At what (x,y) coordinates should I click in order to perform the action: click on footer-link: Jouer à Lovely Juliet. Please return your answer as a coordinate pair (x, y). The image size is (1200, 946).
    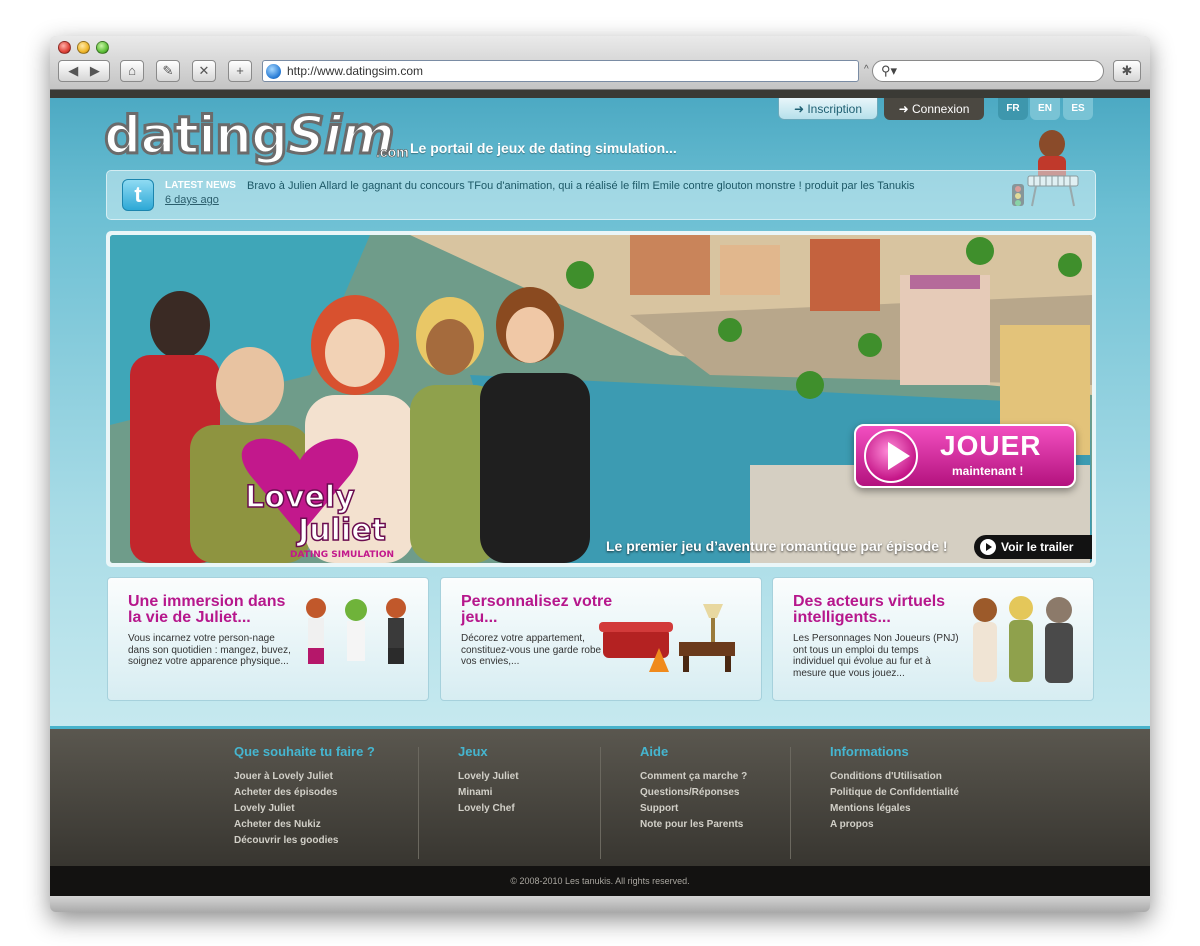
    Looking at the image, I should click on (304, 777).